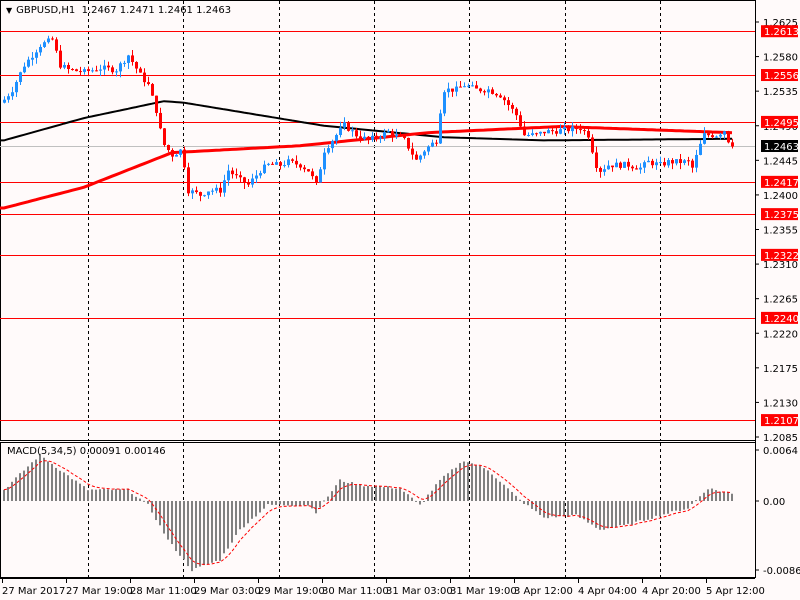  I want to click on chart-header: ▼ GBPUSD,H1 1.2467 1.2471 1.2461 1.2463, so click(118, 10).